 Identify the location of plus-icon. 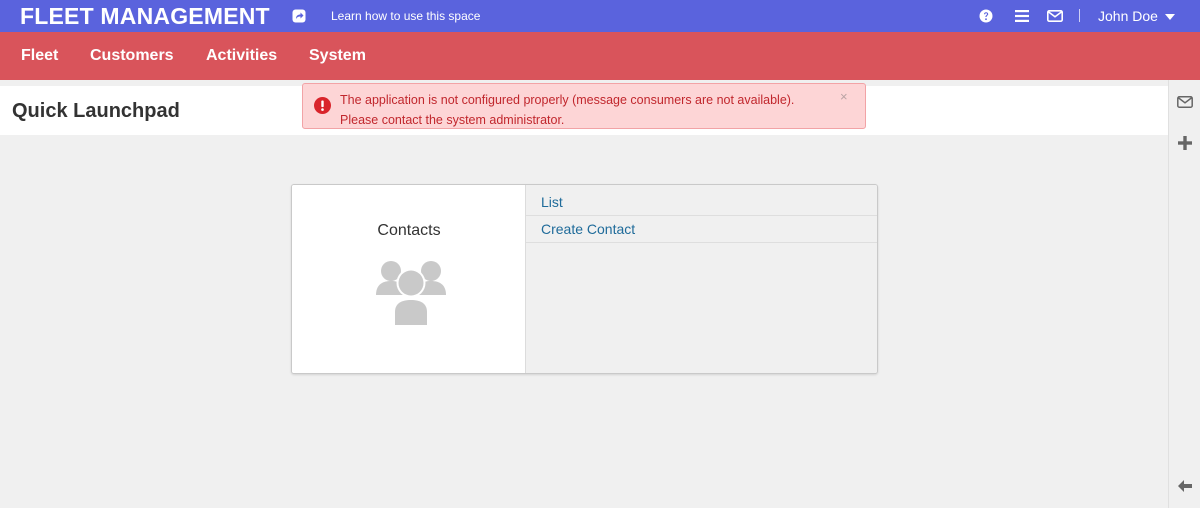
(1185, 143).